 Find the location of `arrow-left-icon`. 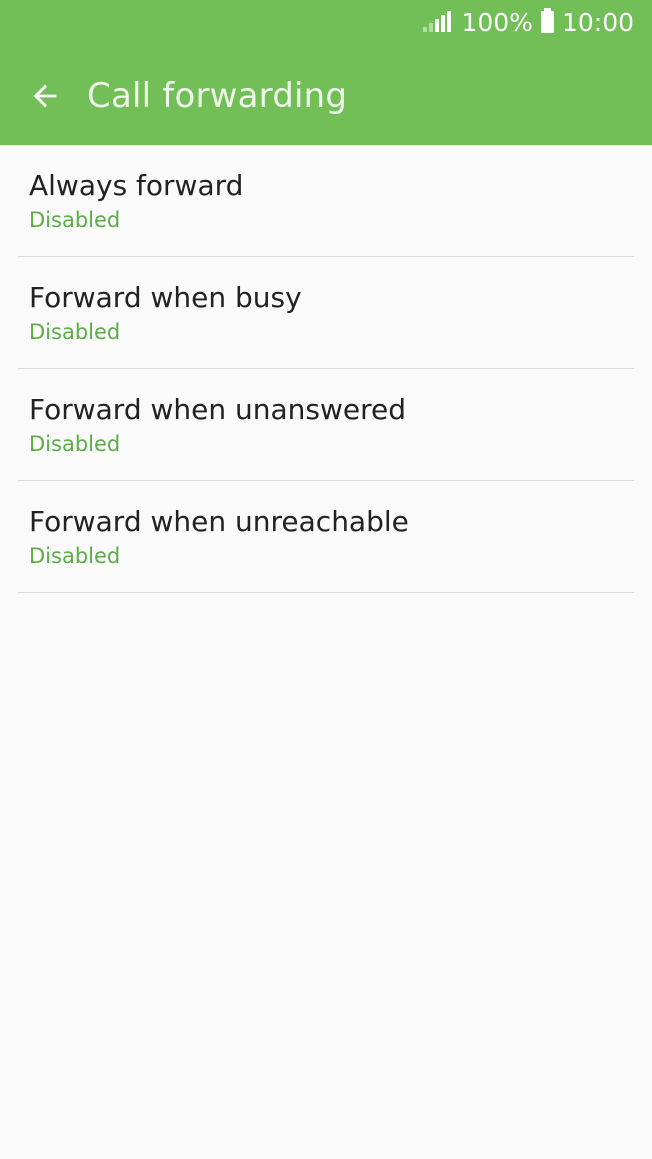

arrow-left-icon is located at coordinates (45, 96).